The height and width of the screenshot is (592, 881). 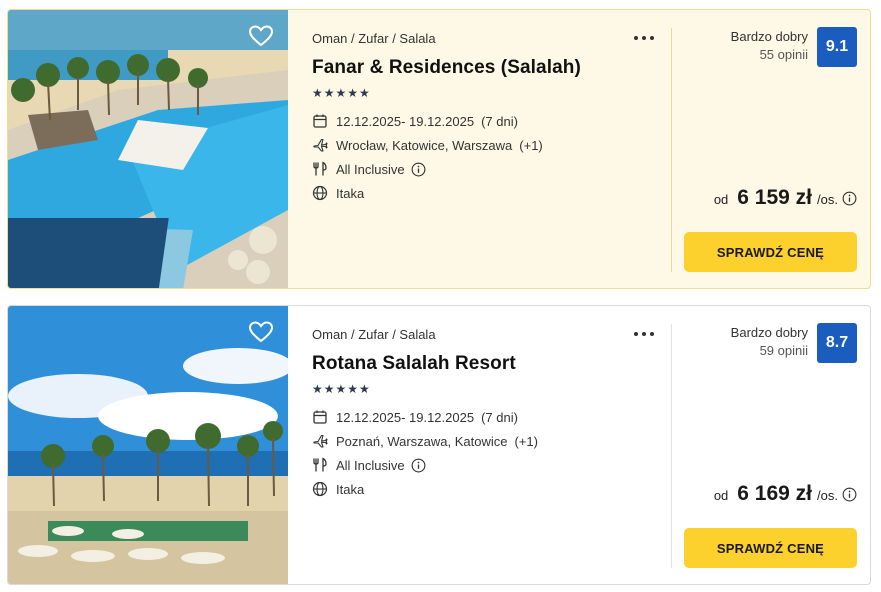 I want to click on airports-row: Wrocław, Katowice, Warszawa (+1), so click(x=491, y=145).